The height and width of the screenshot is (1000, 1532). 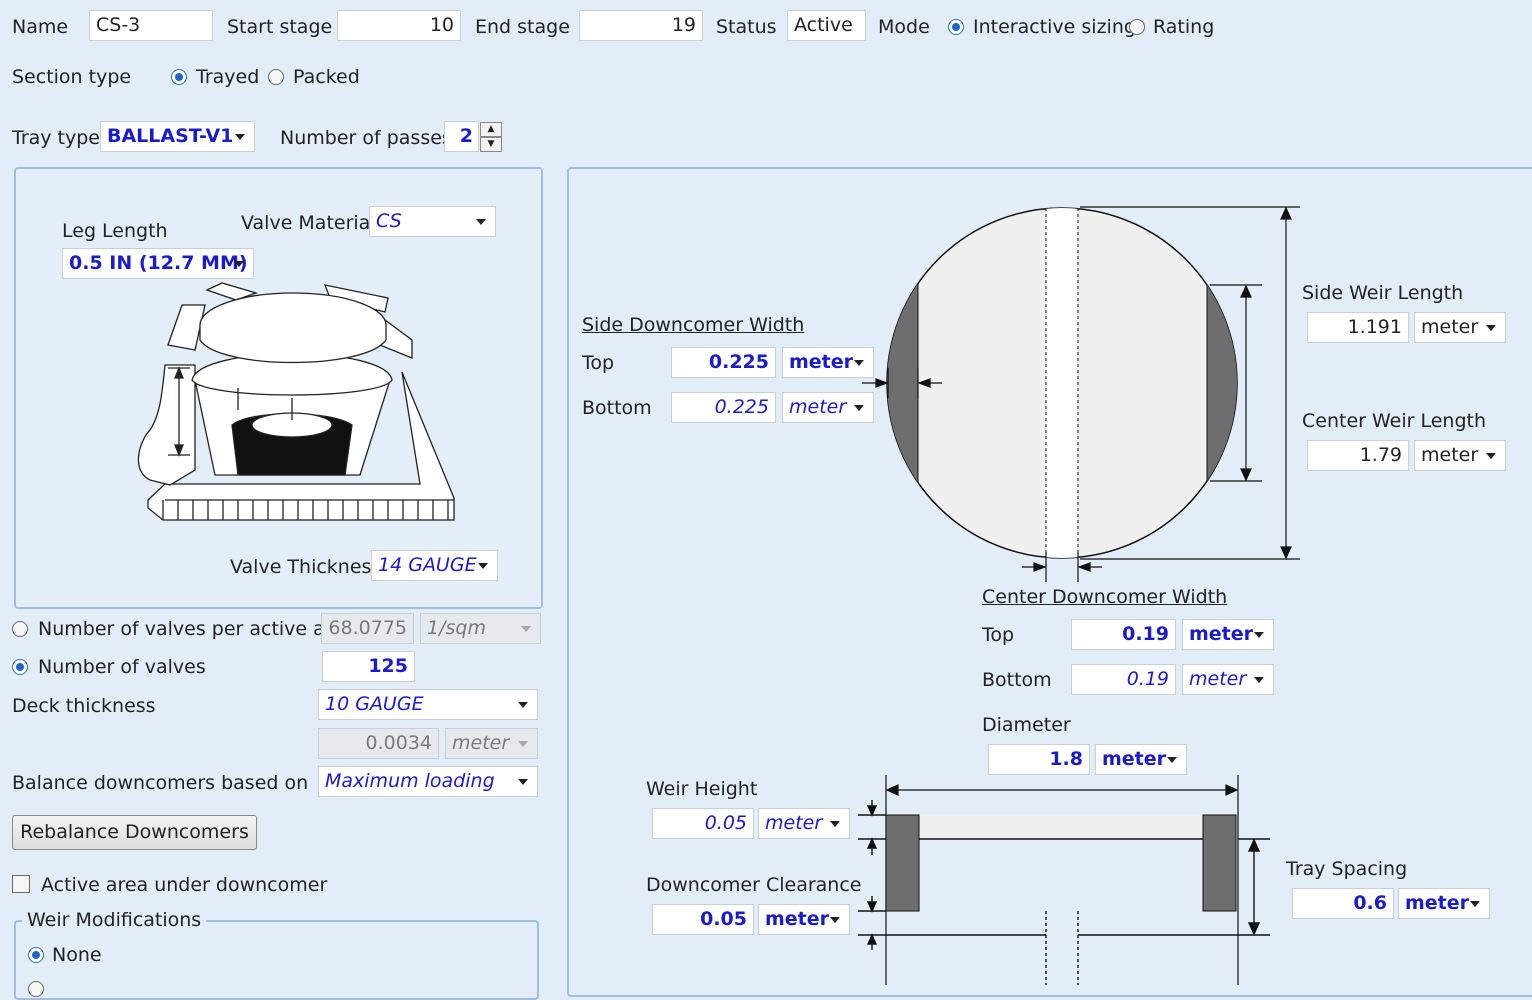 I want to click on tray-spacing-input: 0.6, so click(x=1343, y=903).